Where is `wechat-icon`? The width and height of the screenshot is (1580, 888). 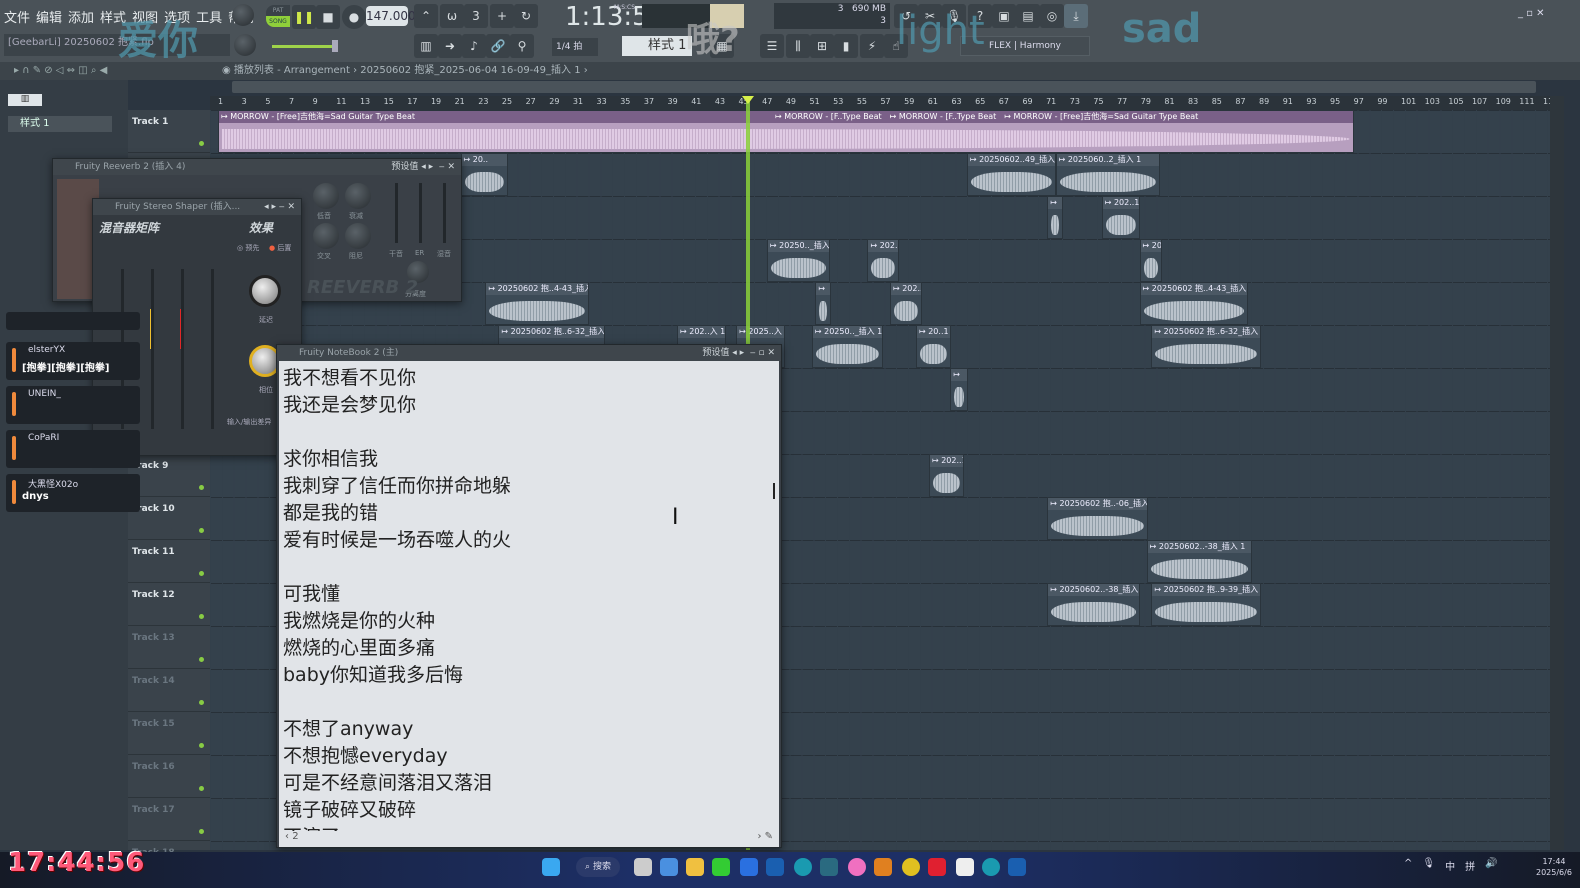 wechat-icon is located at coordinates (721, 867).